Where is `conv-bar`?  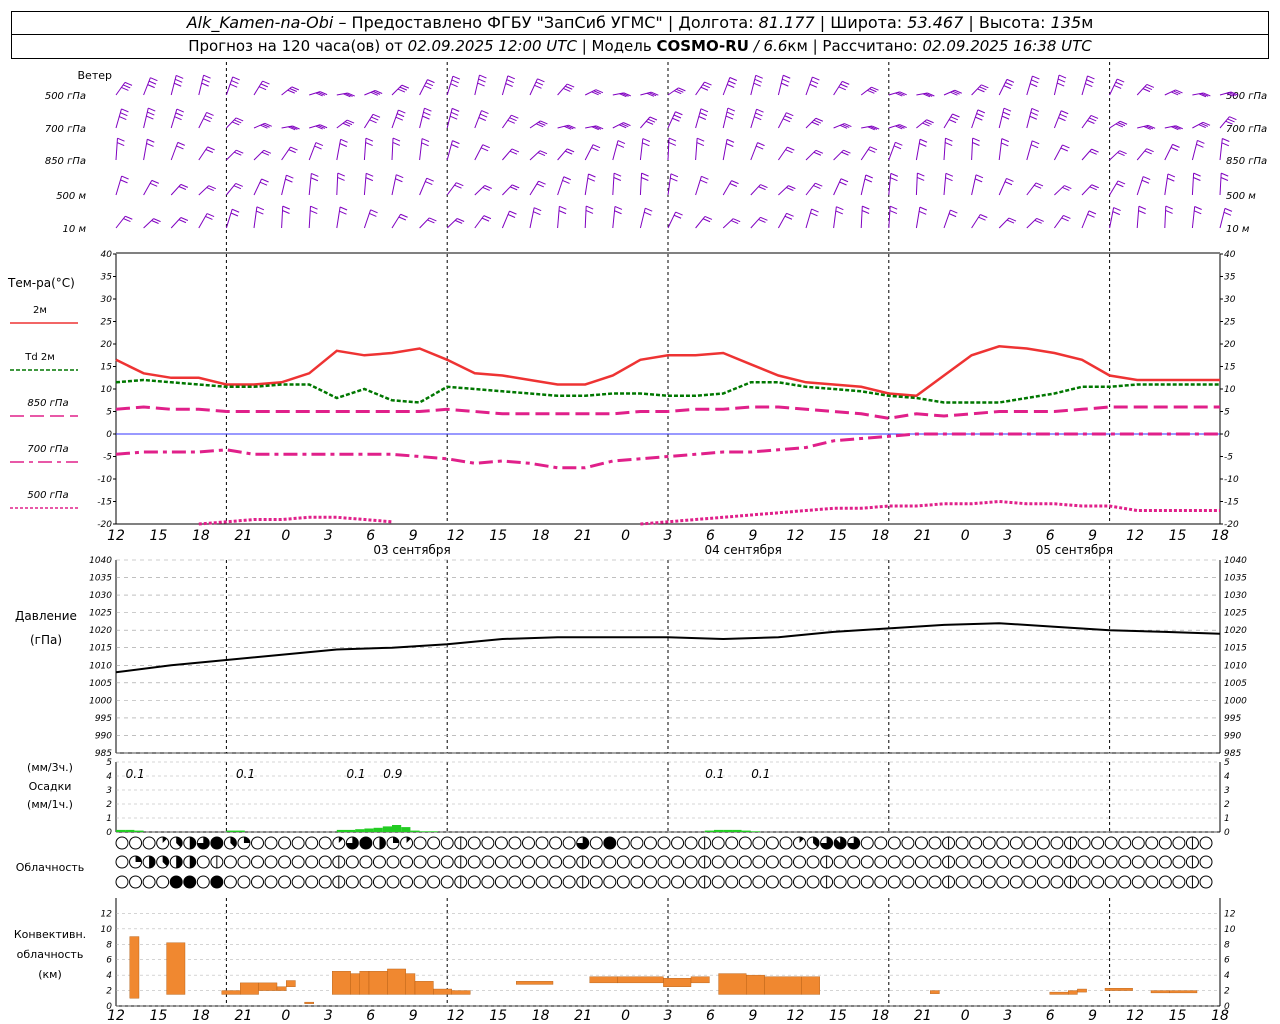 conv-bar is located at coordinates (309, 1002).